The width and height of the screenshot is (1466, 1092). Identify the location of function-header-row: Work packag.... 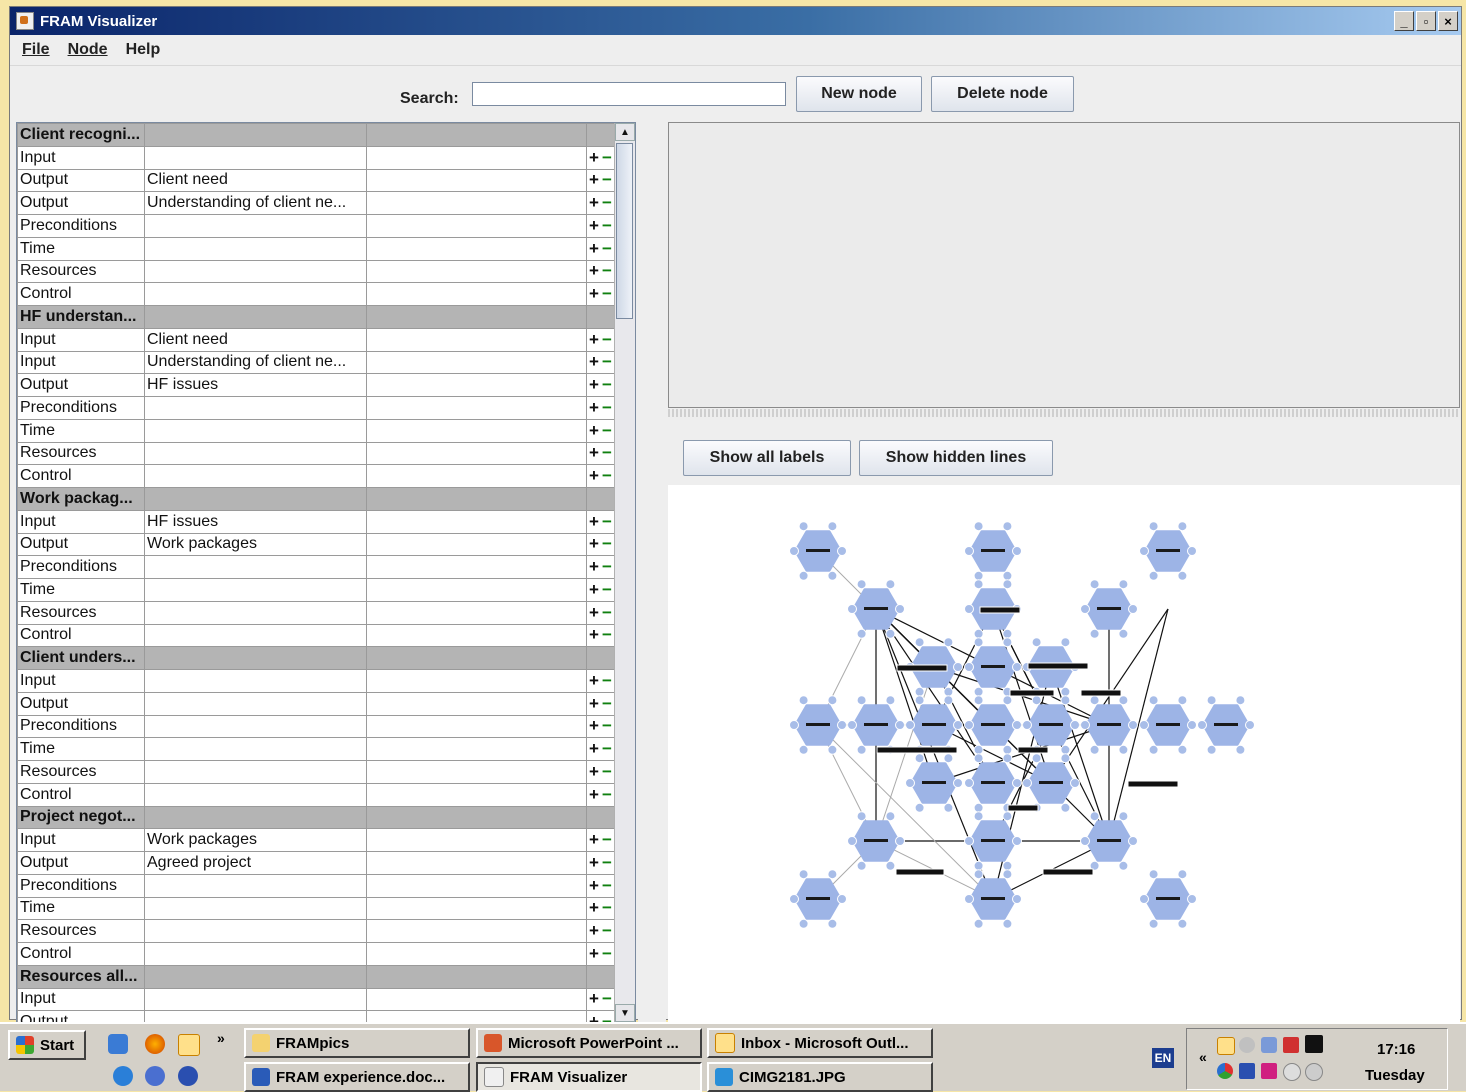
(322, 499).